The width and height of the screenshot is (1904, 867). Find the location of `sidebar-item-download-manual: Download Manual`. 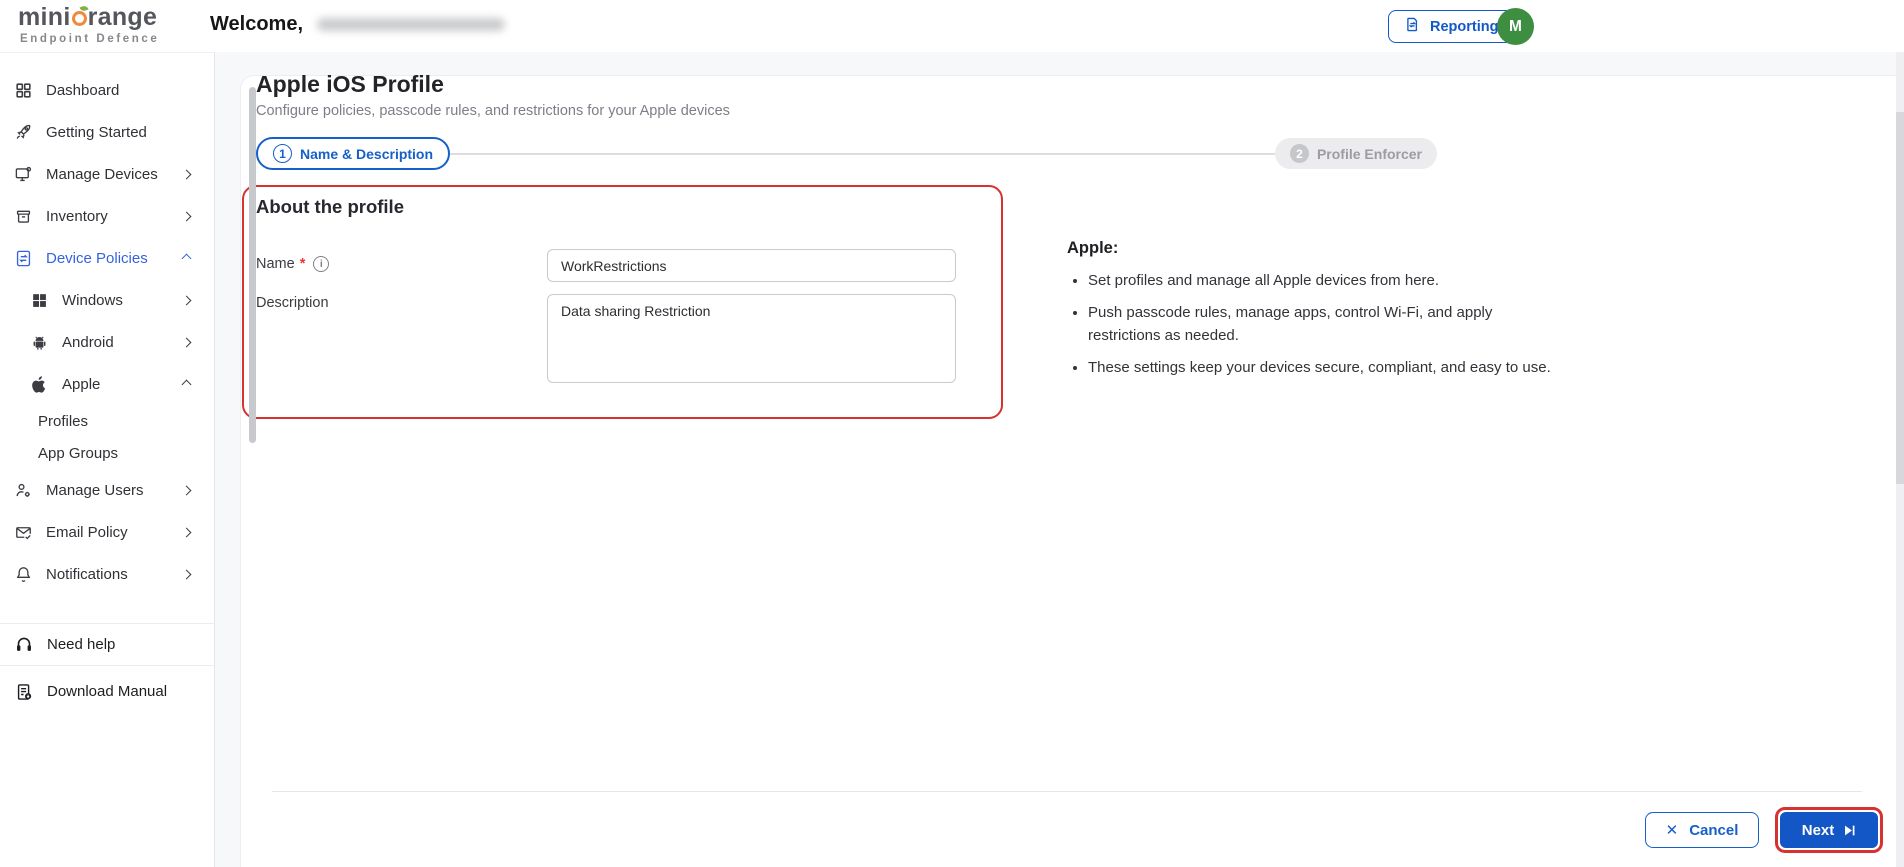

sidebar-item-download-manual: Download Manual is located at coordinates (107, 691).